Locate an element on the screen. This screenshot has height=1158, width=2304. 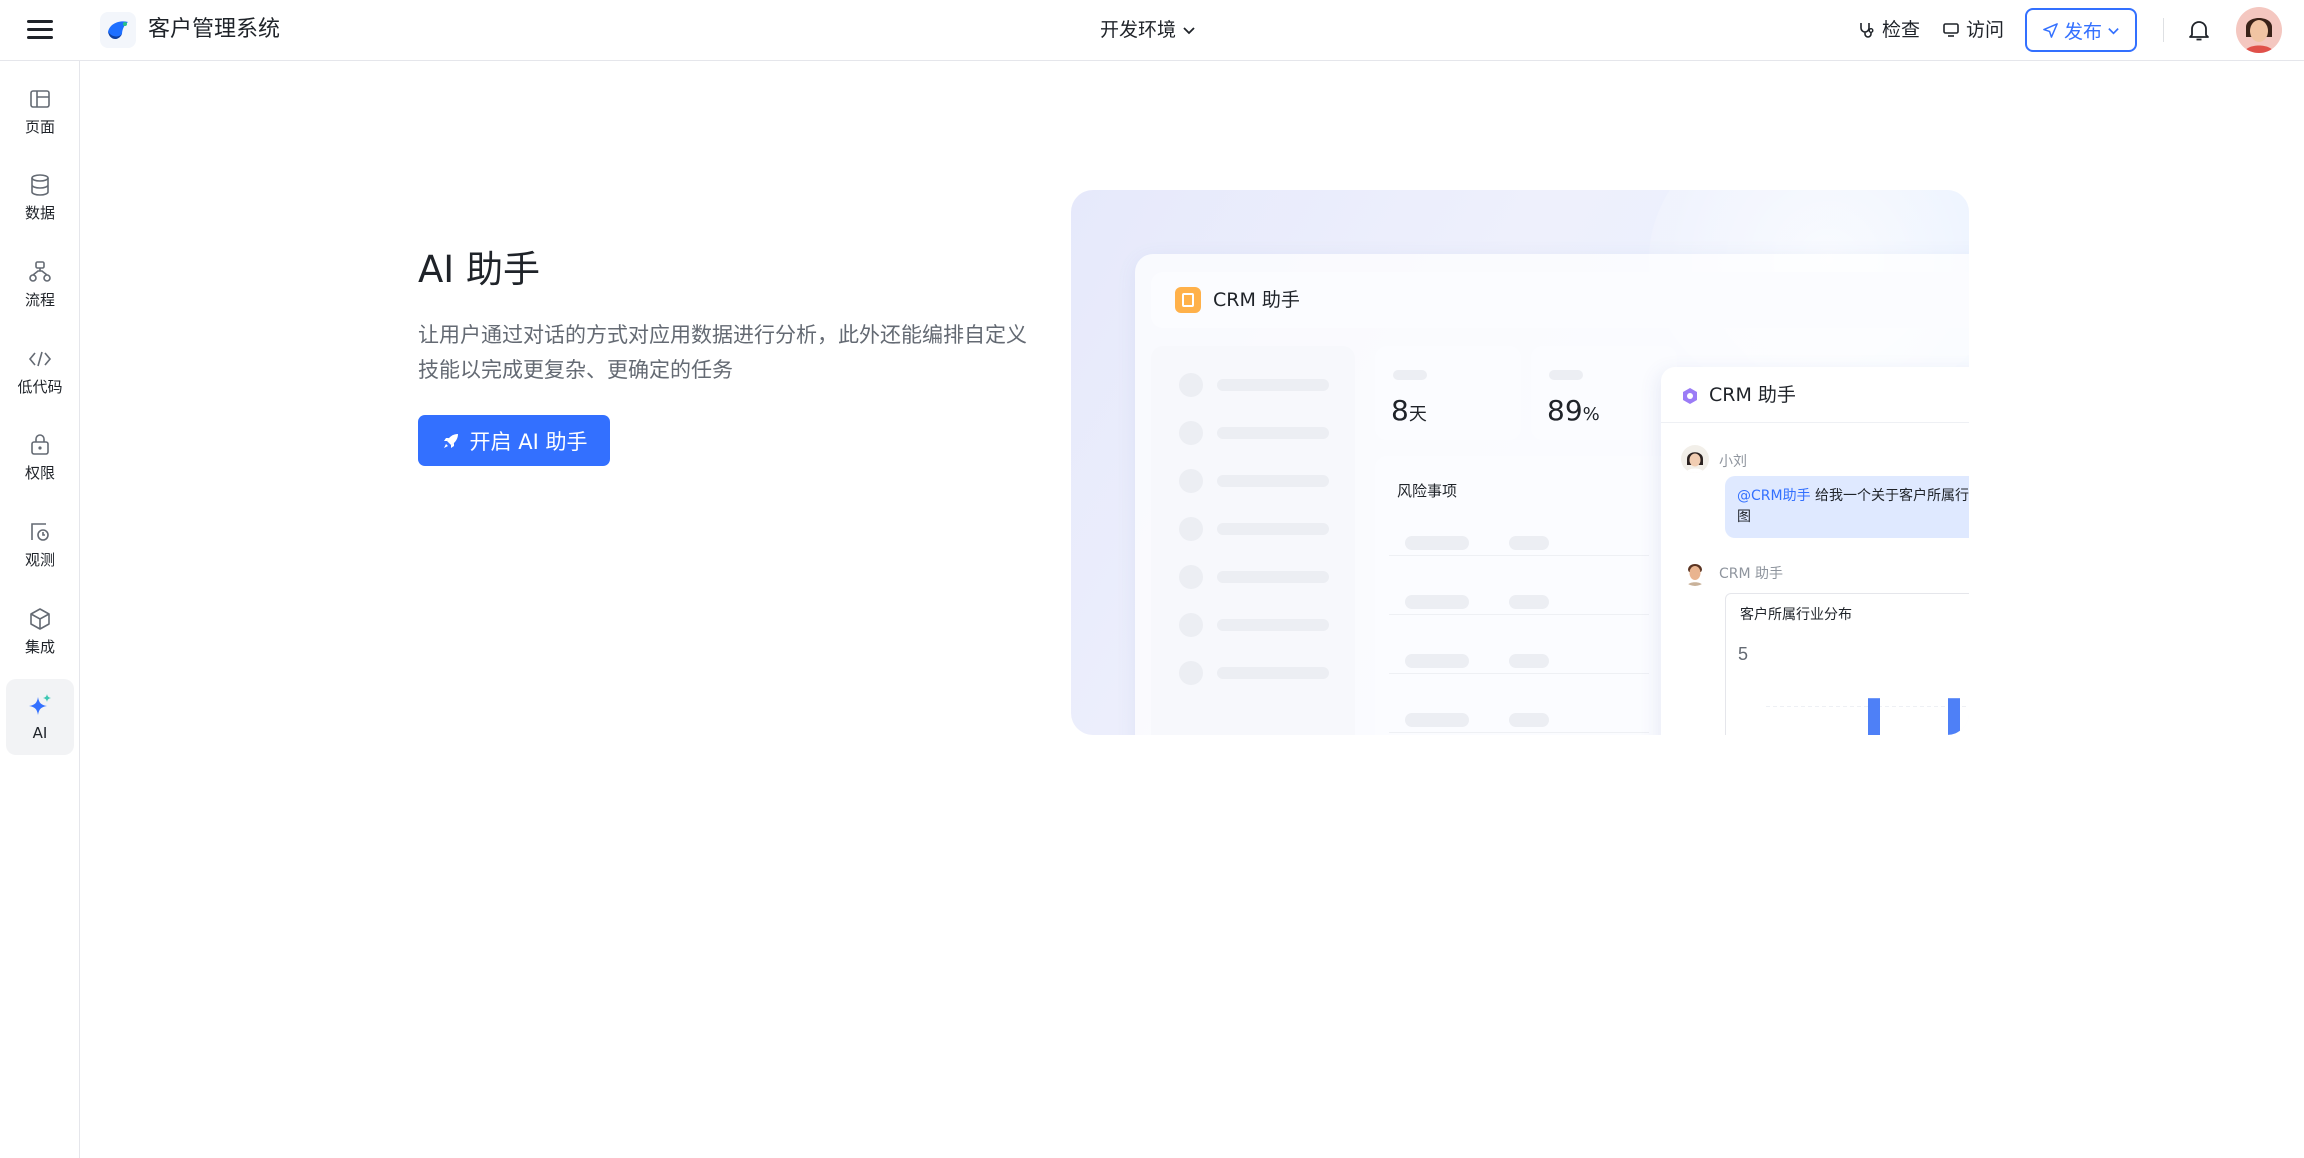
stat-value: 8 is located at coordinates (1400, 410).